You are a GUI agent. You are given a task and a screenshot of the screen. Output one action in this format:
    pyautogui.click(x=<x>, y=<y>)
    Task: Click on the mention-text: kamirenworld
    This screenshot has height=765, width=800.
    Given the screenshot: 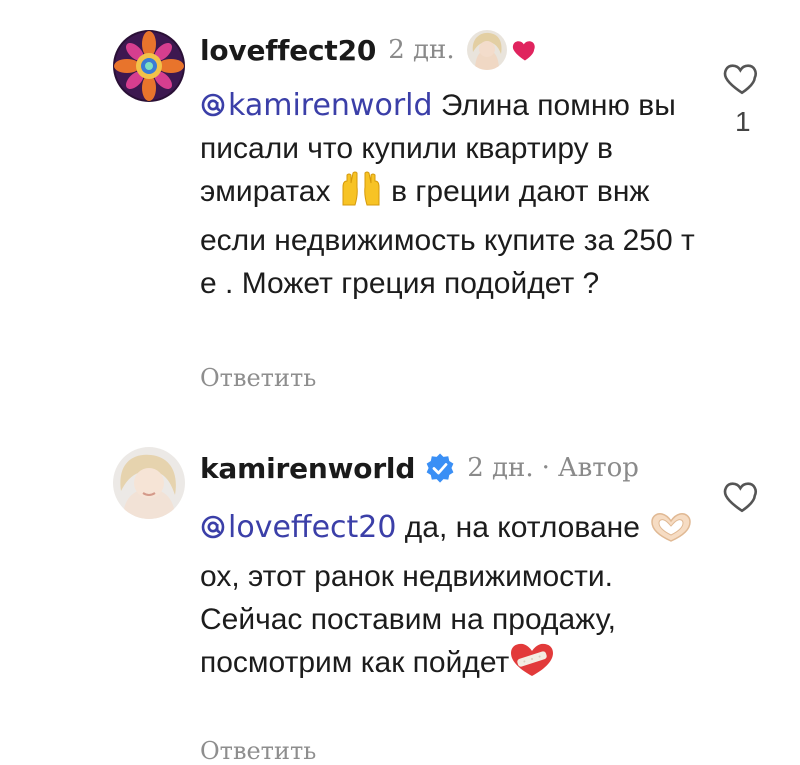 What is the action you would take?
    pyautogui.click(x=330, y=105)
    